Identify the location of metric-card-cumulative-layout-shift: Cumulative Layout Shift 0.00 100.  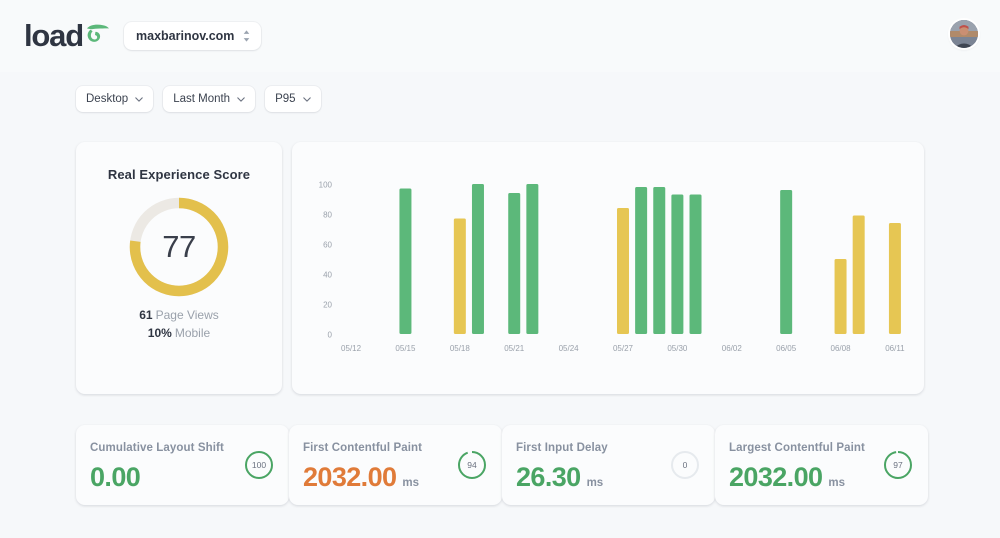
(182, 465).